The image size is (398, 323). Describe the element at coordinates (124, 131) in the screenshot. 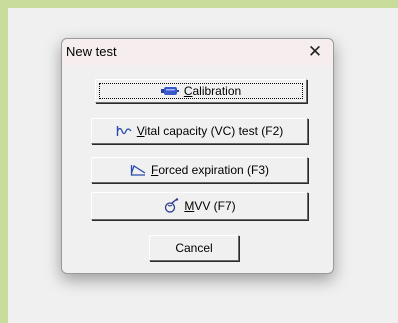

I see `vital-capacity-icon` at that location.